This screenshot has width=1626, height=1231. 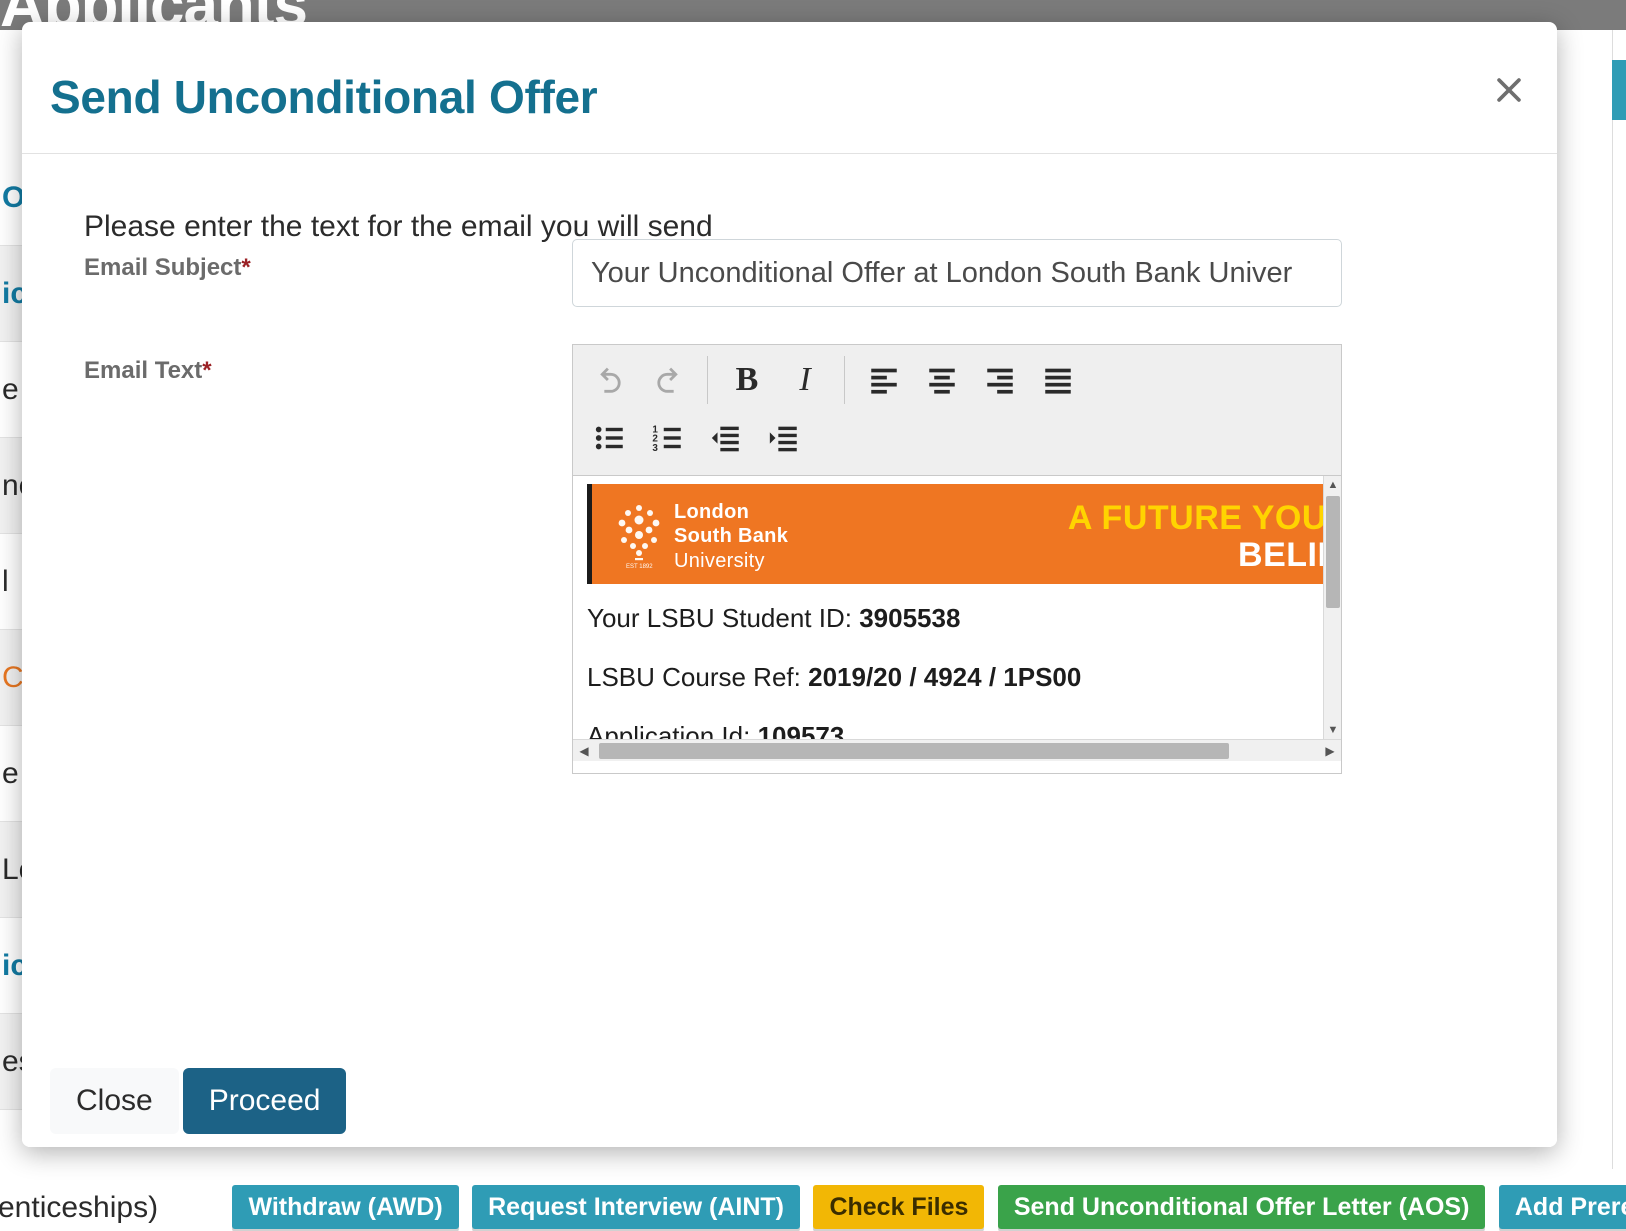 What do you see at coordinates (942, 380) in the screenshot?
I see `align-center-icon` at bounding box center [942, 380].